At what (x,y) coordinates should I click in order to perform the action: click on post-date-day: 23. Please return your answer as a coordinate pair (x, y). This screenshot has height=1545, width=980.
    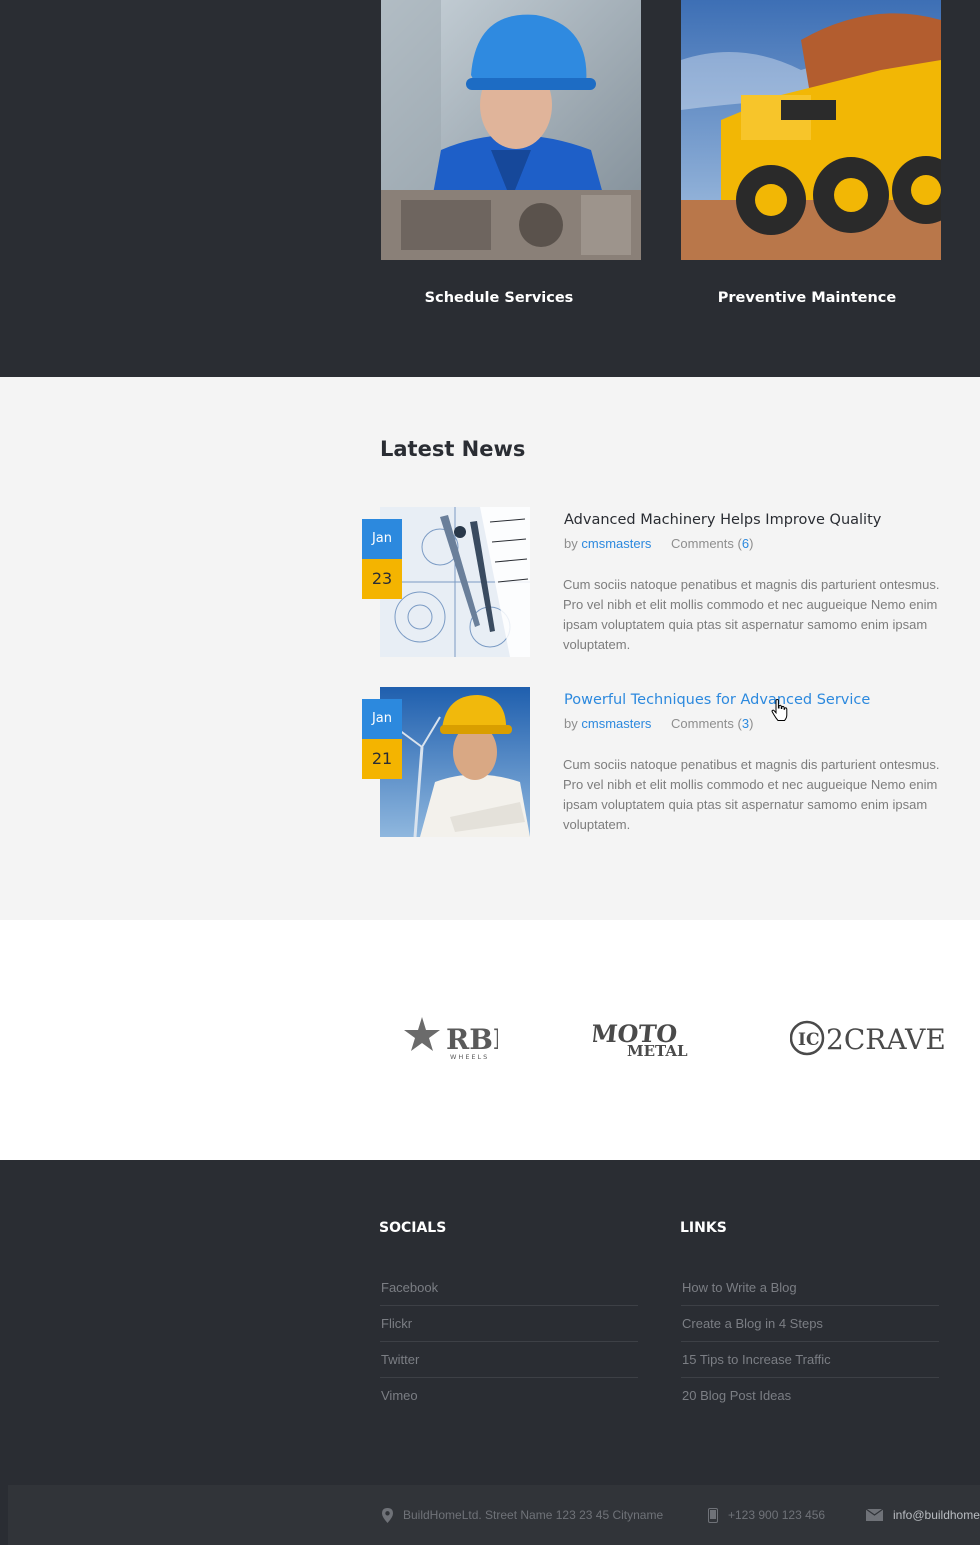
    Looking at the image, I should click on (382, 579).